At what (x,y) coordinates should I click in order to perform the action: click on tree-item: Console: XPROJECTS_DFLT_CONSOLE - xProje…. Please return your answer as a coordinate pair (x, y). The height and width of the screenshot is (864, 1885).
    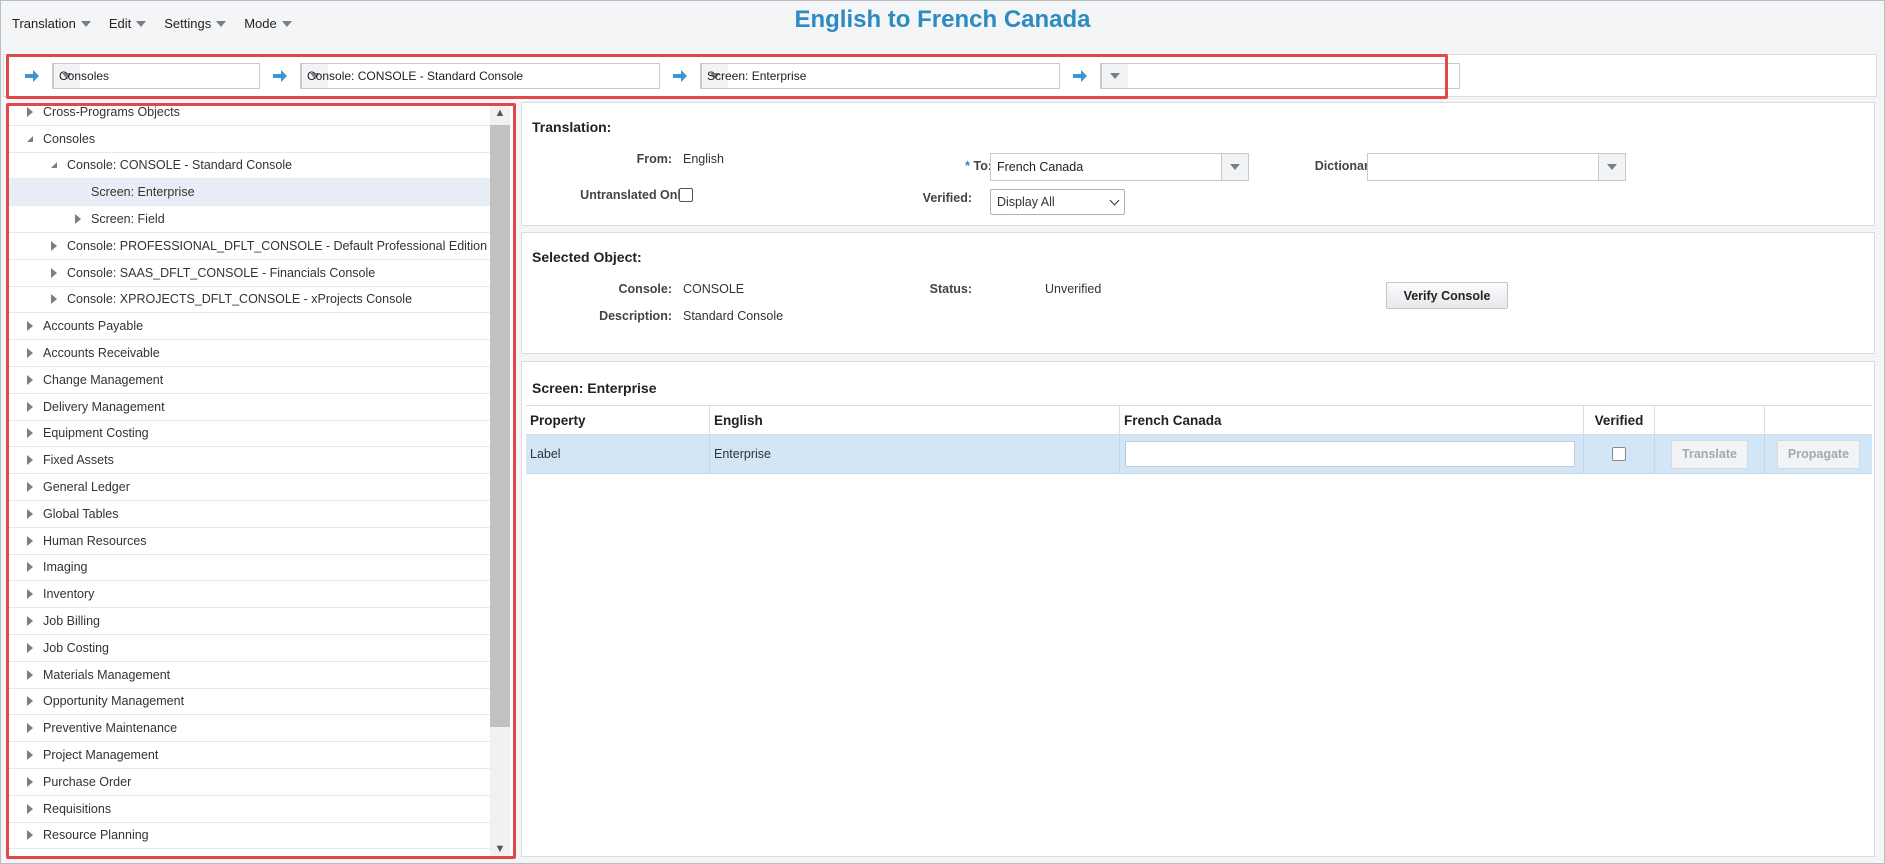
    Looking at the image, I should click on (253, 300).